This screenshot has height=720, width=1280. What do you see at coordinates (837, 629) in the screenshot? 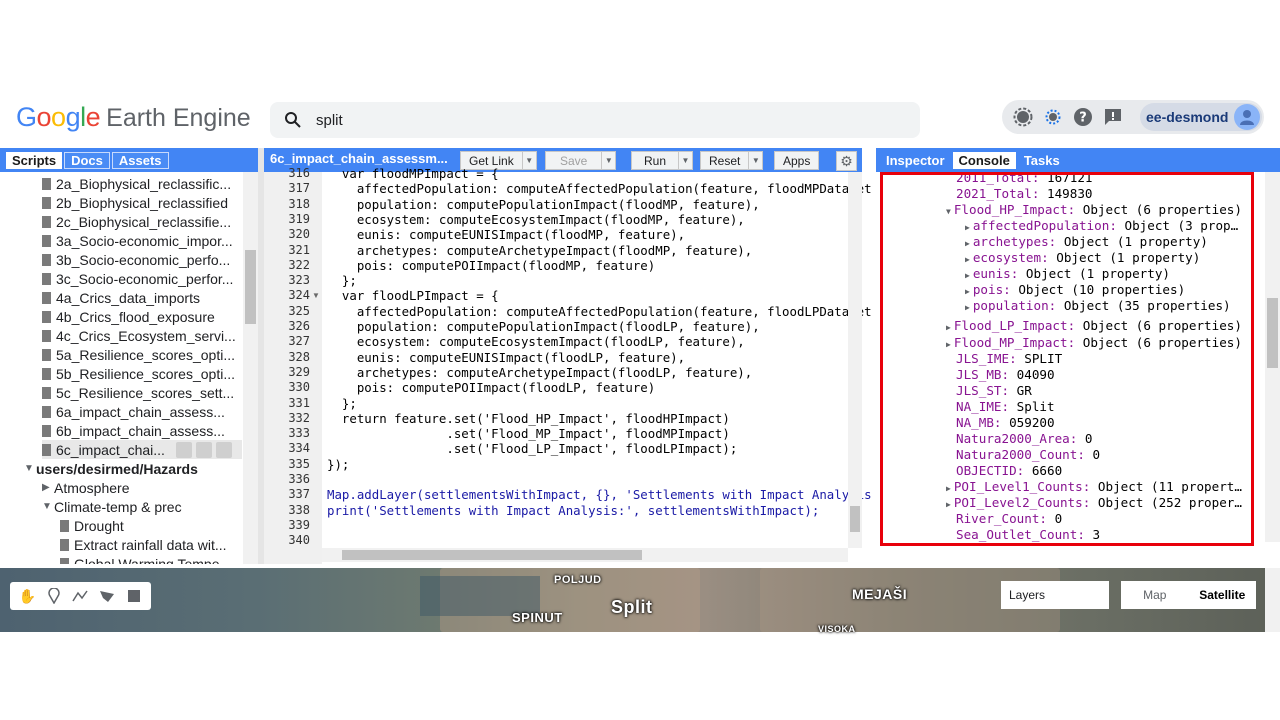
I see `map-label-visoka: VISOKA` at bounding box center [837, 629].